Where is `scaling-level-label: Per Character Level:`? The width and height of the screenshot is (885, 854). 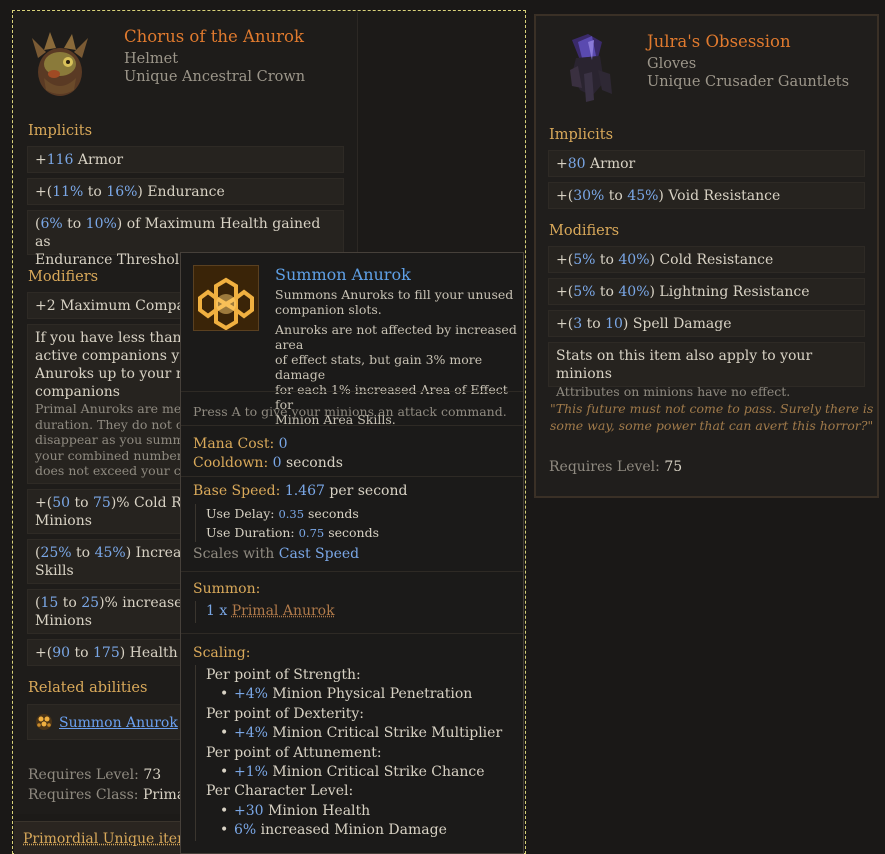 scaling-level-label: Per Character Level: is located at coordinates (280, 791).